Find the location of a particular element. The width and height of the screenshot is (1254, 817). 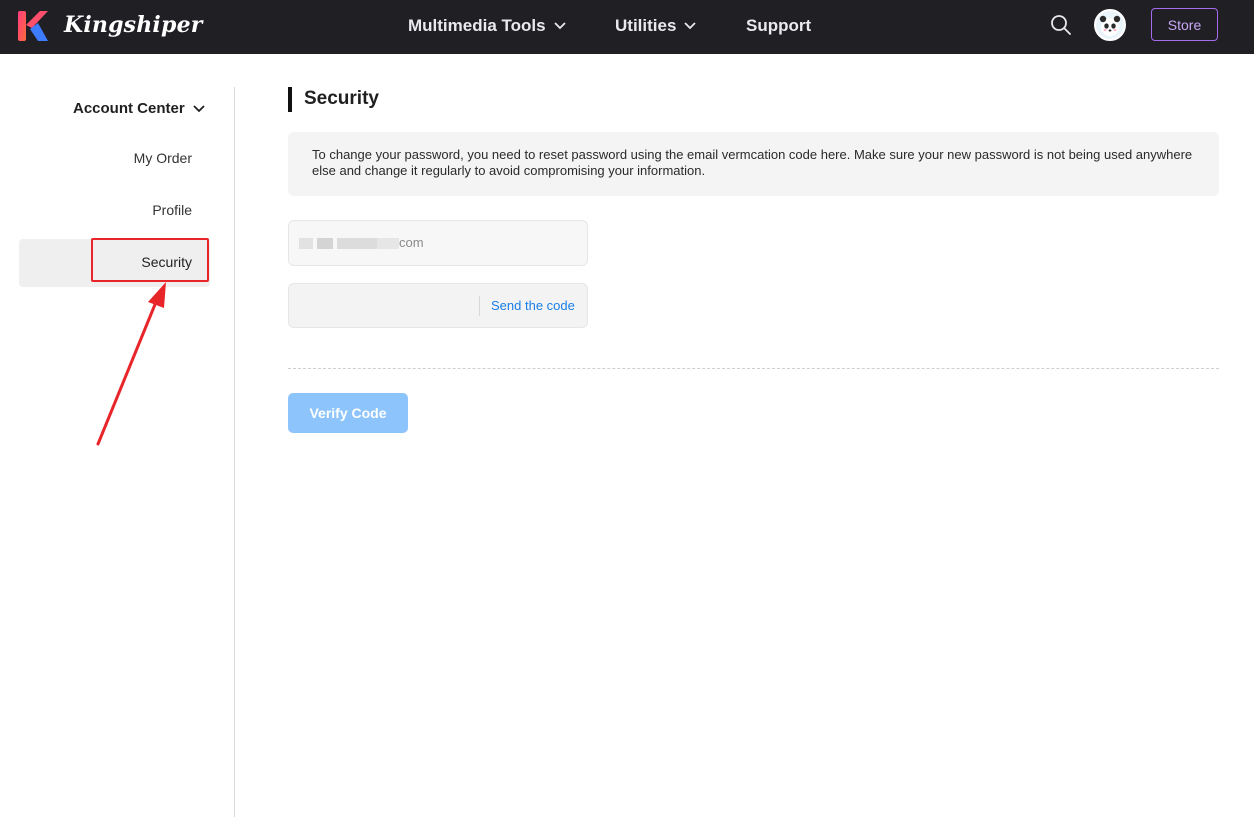

store-button: Store is located at coordinates (1184, 24).